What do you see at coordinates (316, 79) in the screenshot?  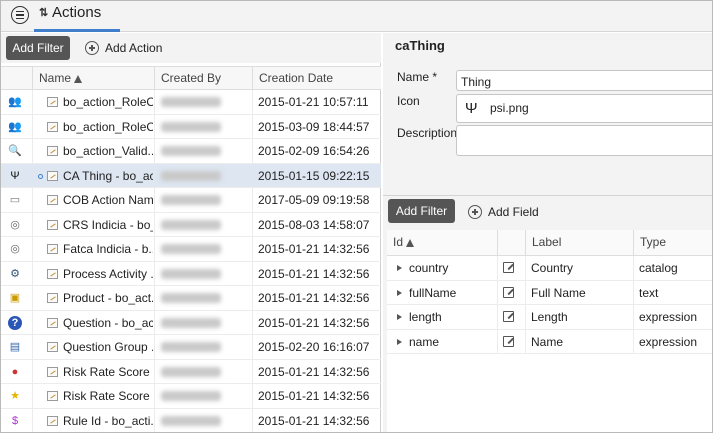 I see `column-header-creation-date: Creation Date` at bounding box center [316, 79].